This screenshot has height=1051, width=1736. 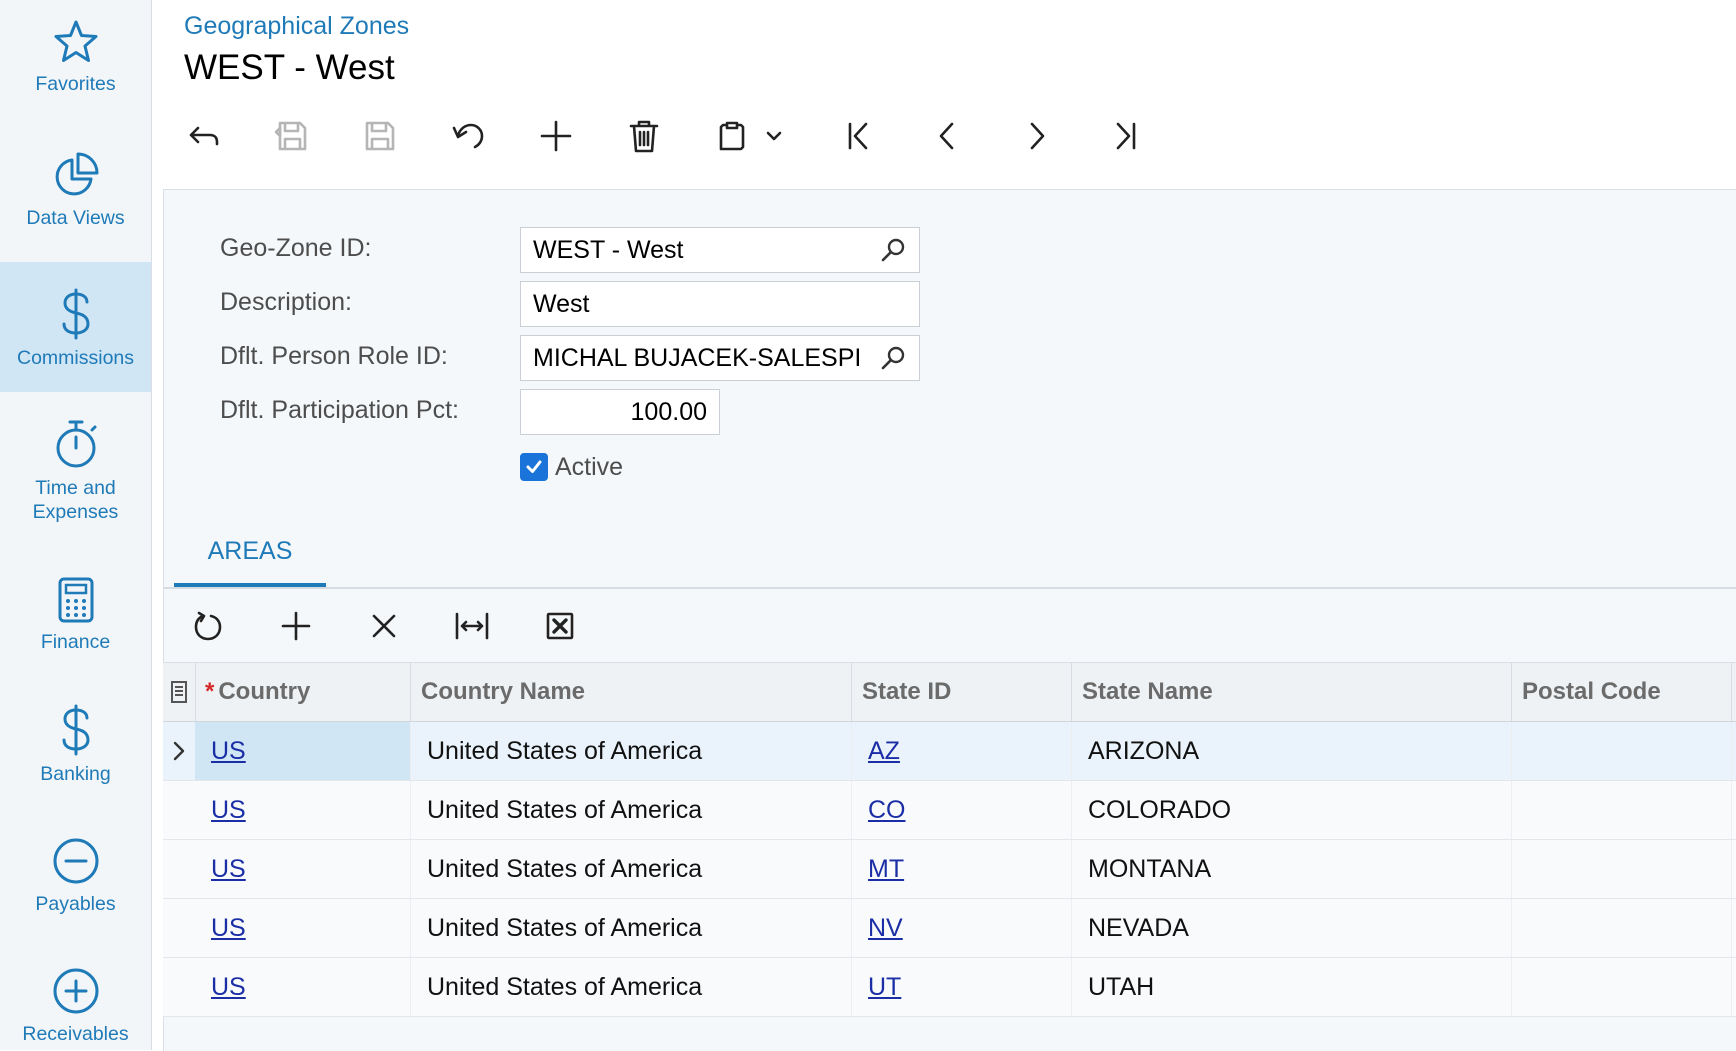 What do you see at coordinates (720, 358) in the screenshot?
I see `person-role-id-field: MICHAL BUJACEK-SALESPI` at bounding box center [720, 358].